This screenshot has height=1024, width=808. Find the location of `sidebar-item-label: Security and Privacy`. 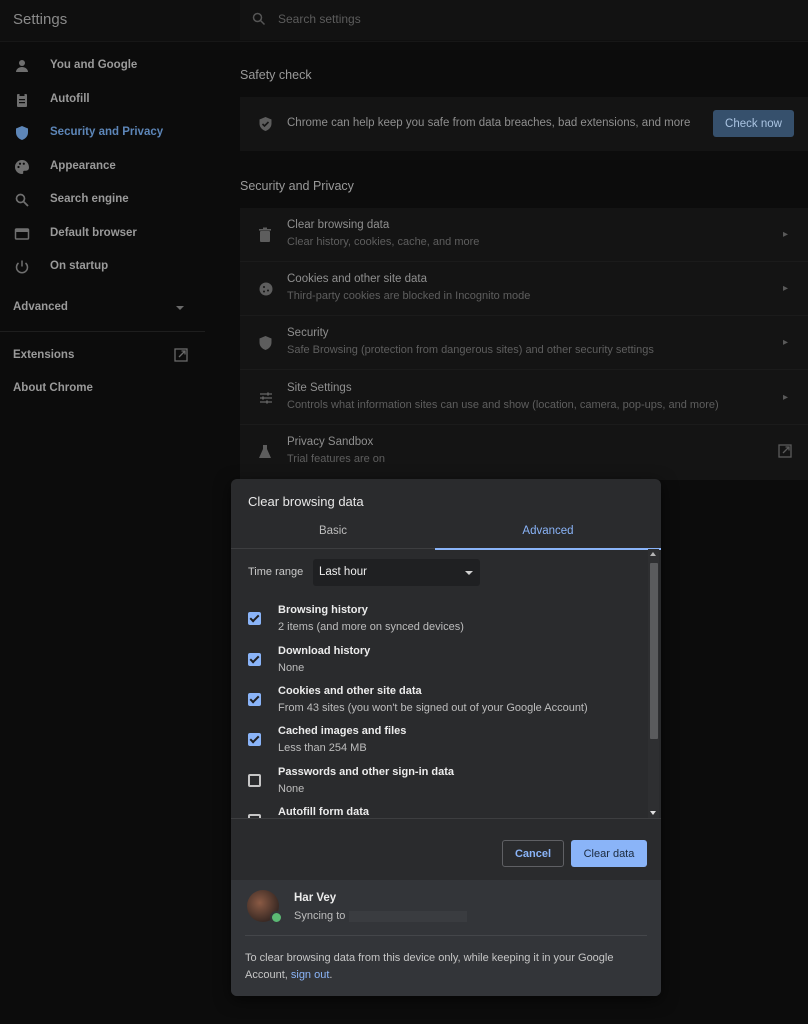

sidebar-item-label: Security and Privacy is located at coordinates (107, 132).